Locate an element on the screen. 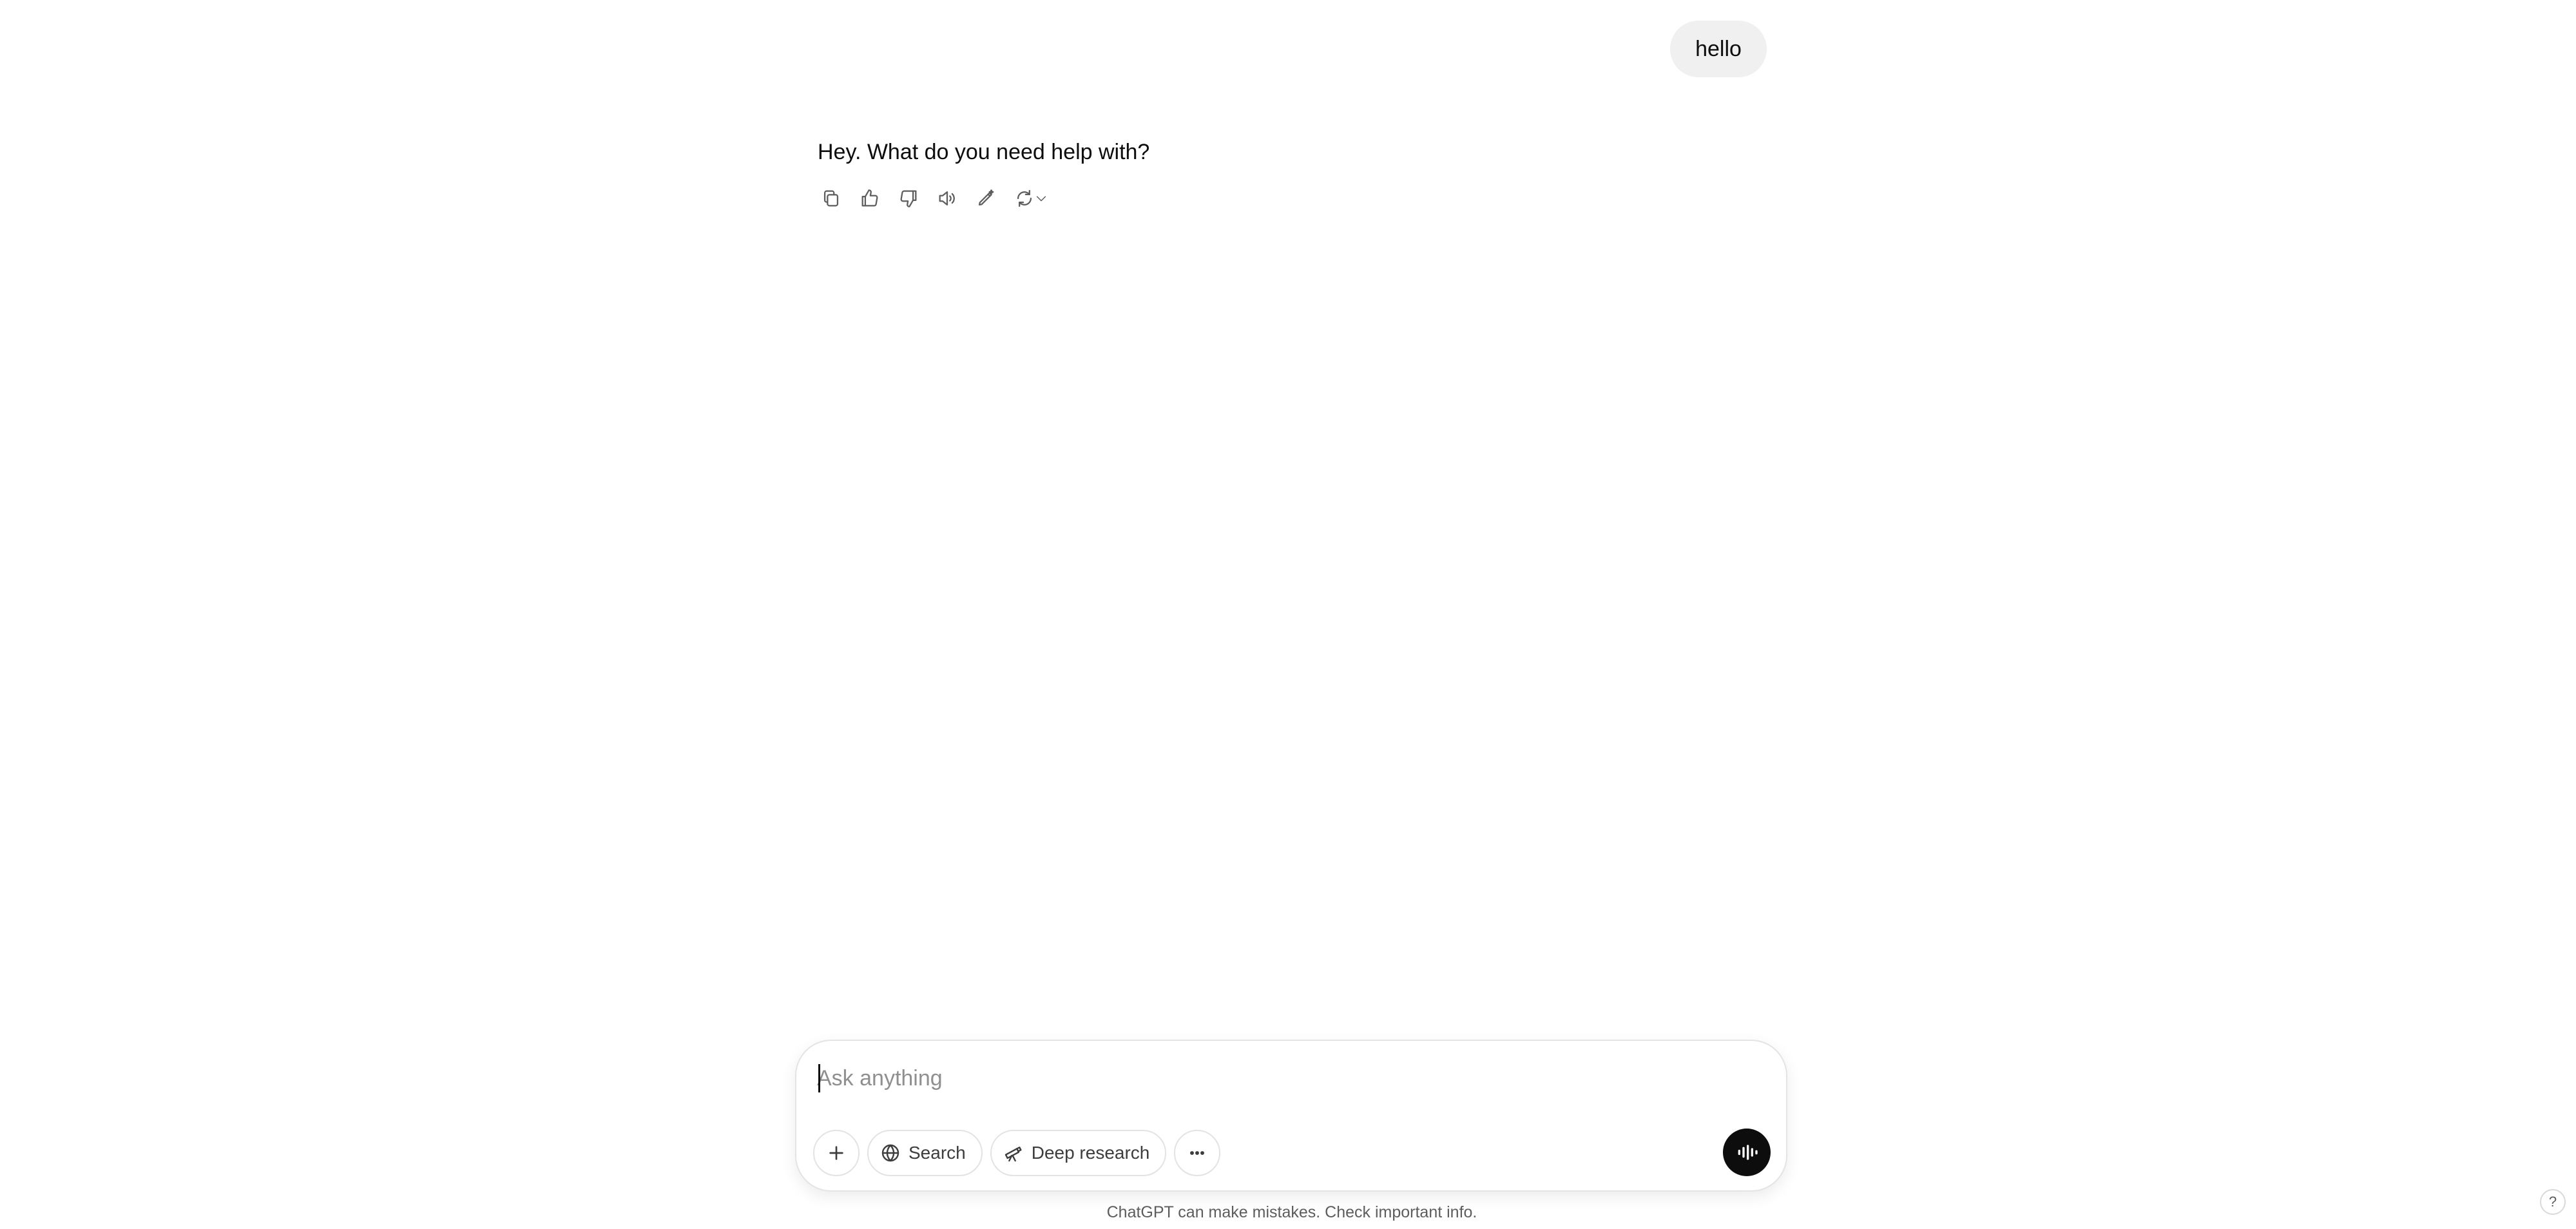  plus-icon is located at coordinates (836, 1153).